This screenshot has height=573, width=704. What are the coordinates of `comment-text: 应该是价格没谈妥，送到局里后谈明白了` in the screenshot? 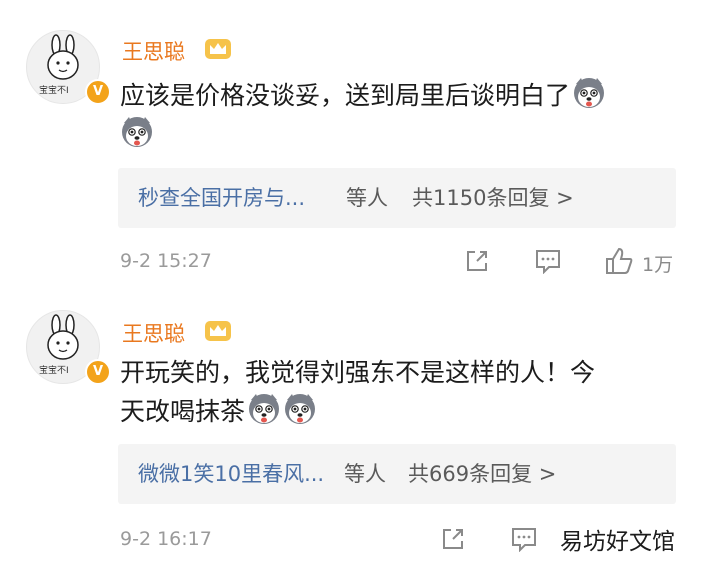 It's located at (363, 115).